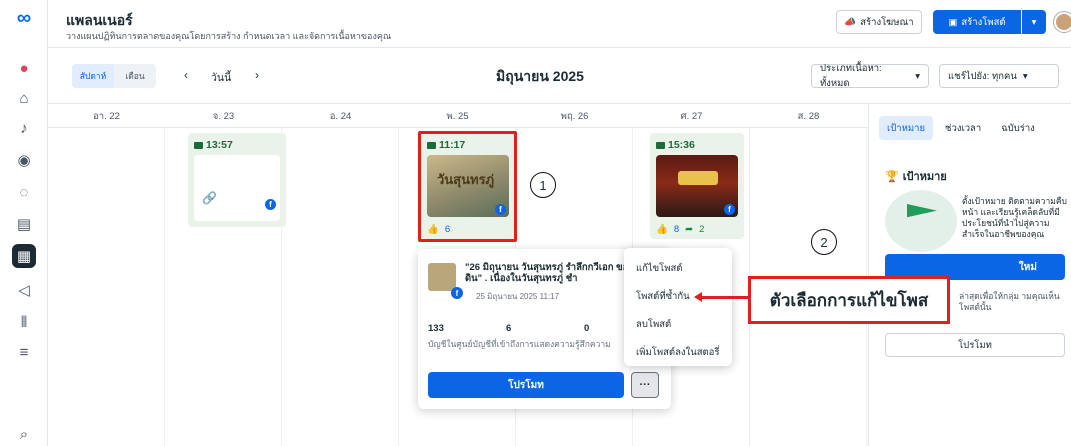 Image resolution: width=1071 pixels, height=446 pixels. What do you see at coordinates (221, 77) in the screenshot?
I see `today-button: วันนี้` at bounding box center [221, 77].